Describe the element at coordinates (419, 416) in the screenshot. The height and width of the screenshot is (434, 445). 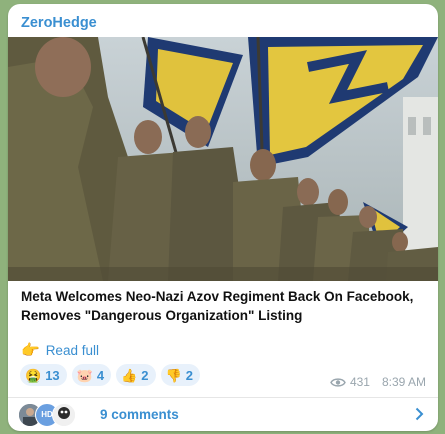
I see `chevron-right-icon` at that location.